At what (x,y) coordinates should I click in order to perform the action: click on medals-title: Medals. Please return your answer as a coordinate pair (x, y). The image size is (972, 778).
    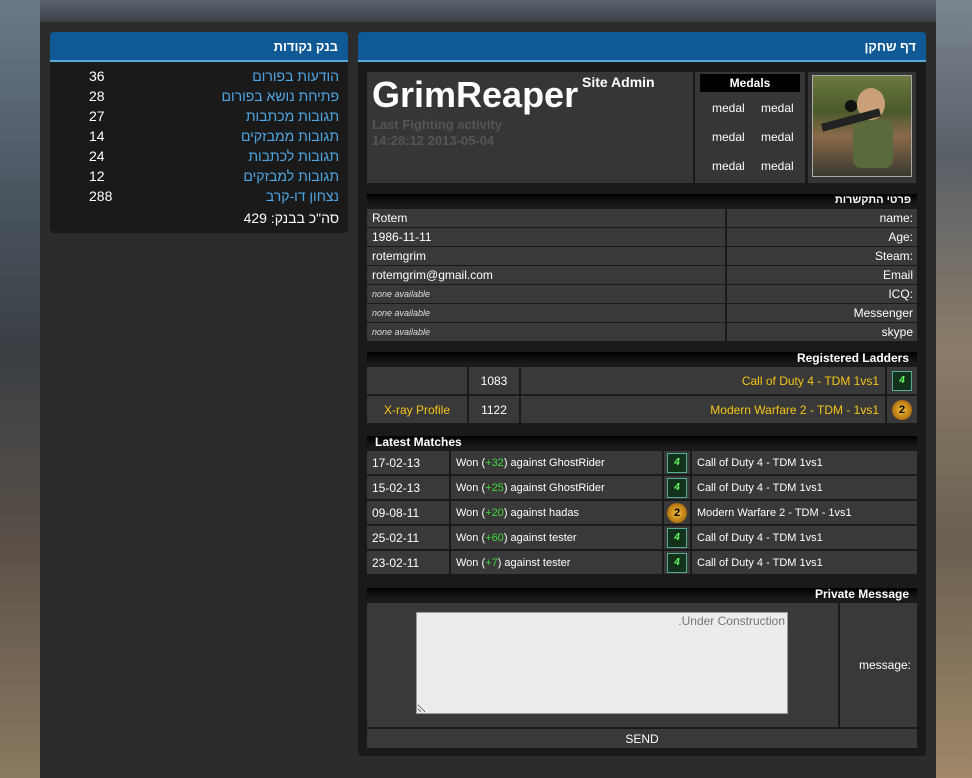
    Looking at the image, I should click on (750, 83).